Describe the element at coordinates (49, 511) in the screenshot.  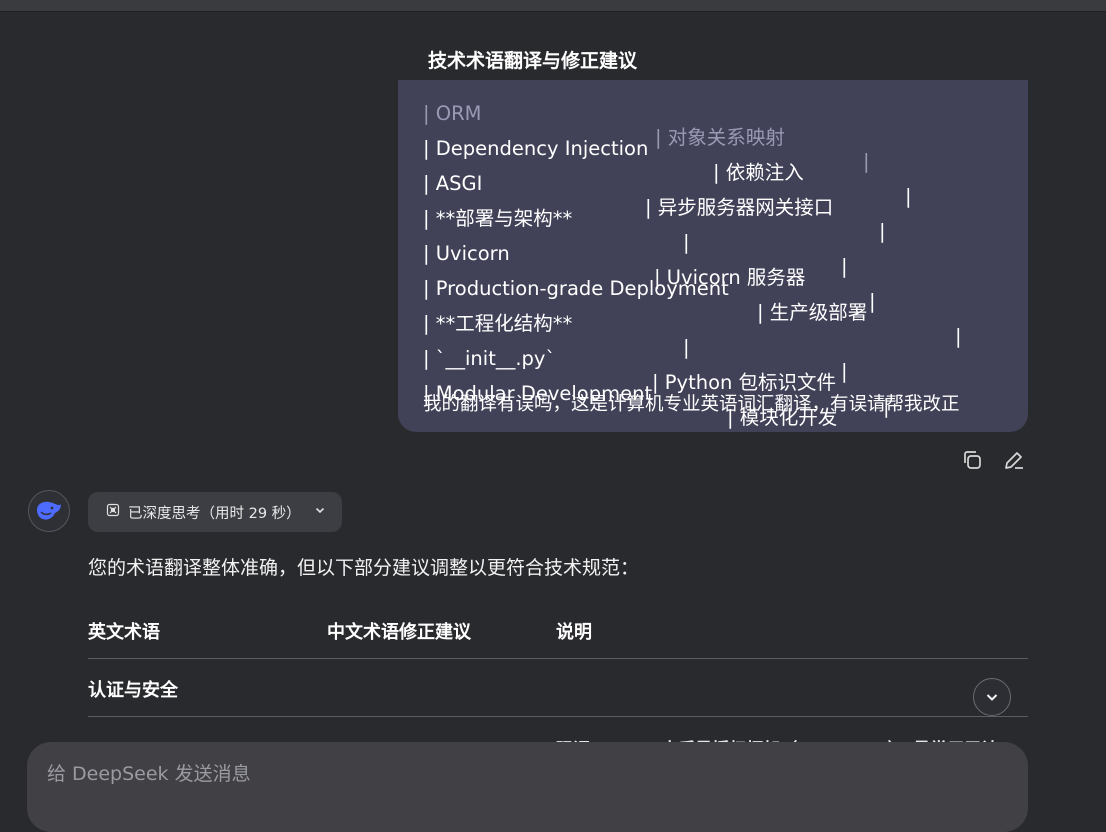
I see `deepseek-whale-icon` at that location.